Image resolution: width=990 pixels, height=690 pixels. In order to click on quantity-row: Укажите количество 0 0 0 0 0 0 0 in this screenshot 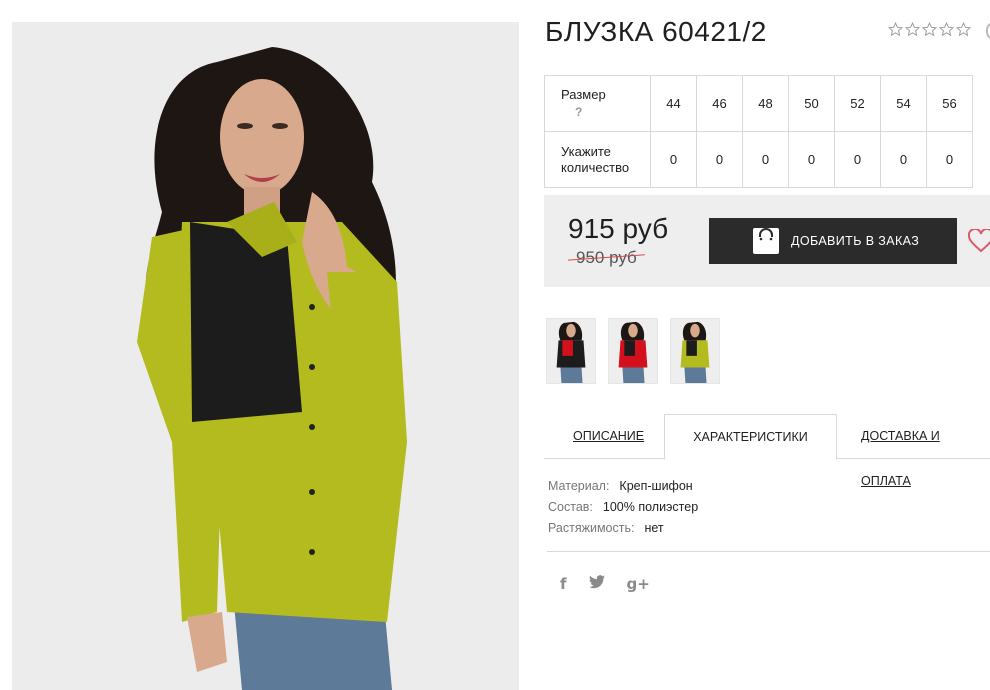, I will do `click(758, 159)`.